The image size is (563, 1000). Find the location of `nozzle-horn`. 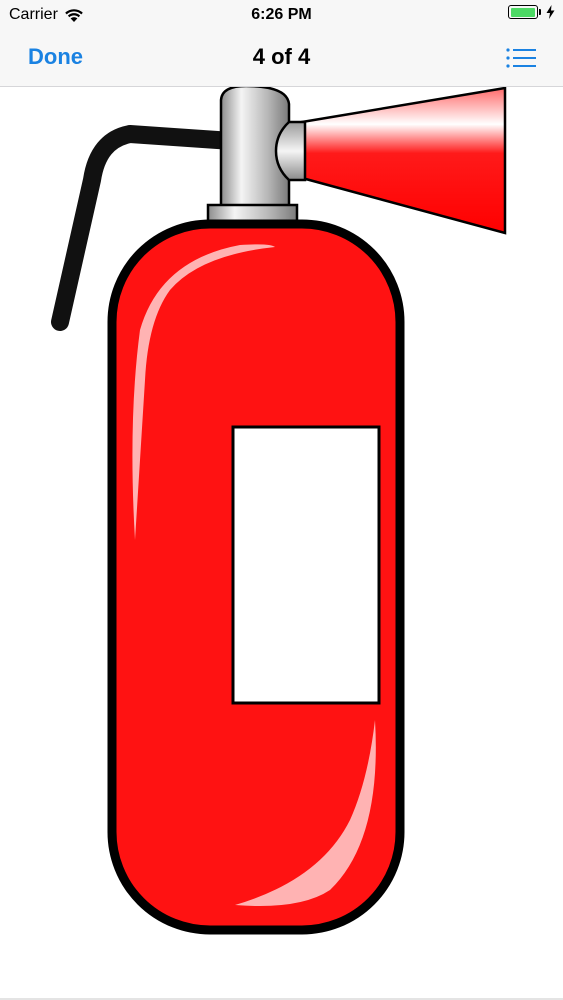

nozzle-horn is located at coordinates (403, 161).